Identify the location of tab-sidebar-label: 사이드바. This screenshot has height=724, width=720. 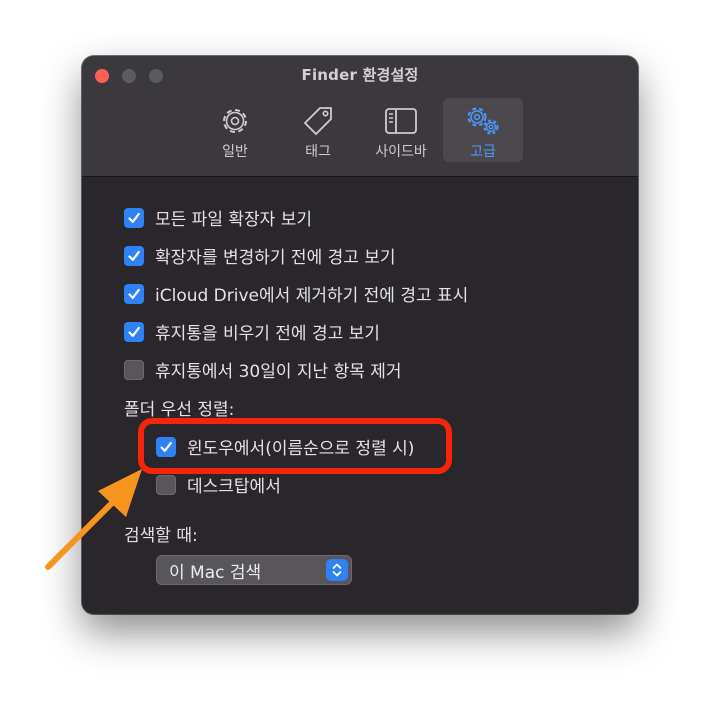
(401, 152).